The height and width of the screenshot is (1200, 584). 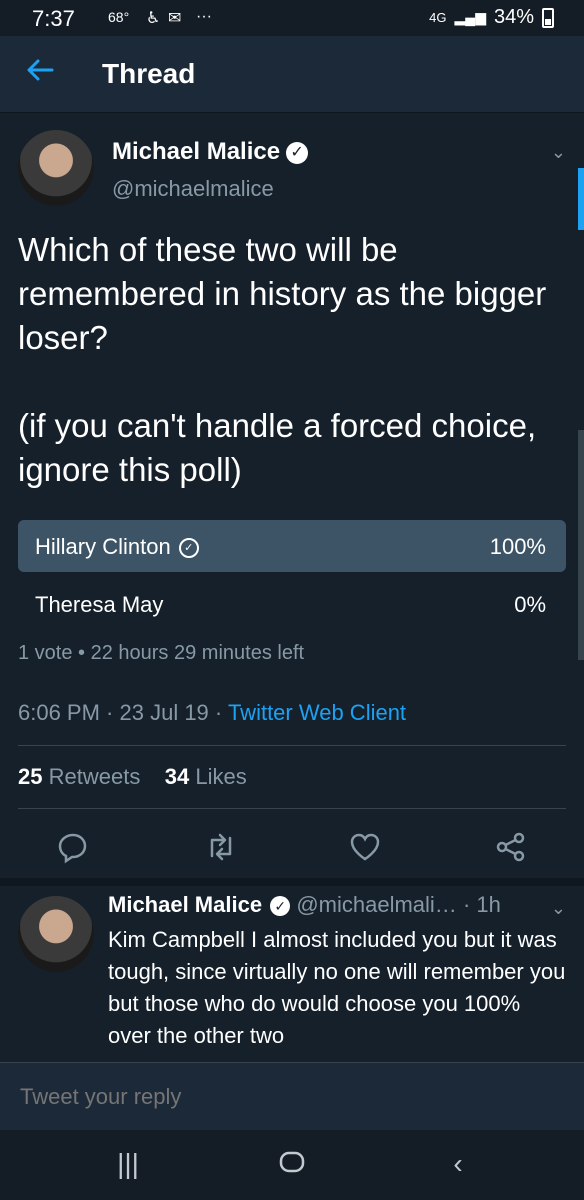 What do you see at coordinates (53, 18) in the screenshot?
I see `status-time: 7:37` at bounding box center [53, 18].